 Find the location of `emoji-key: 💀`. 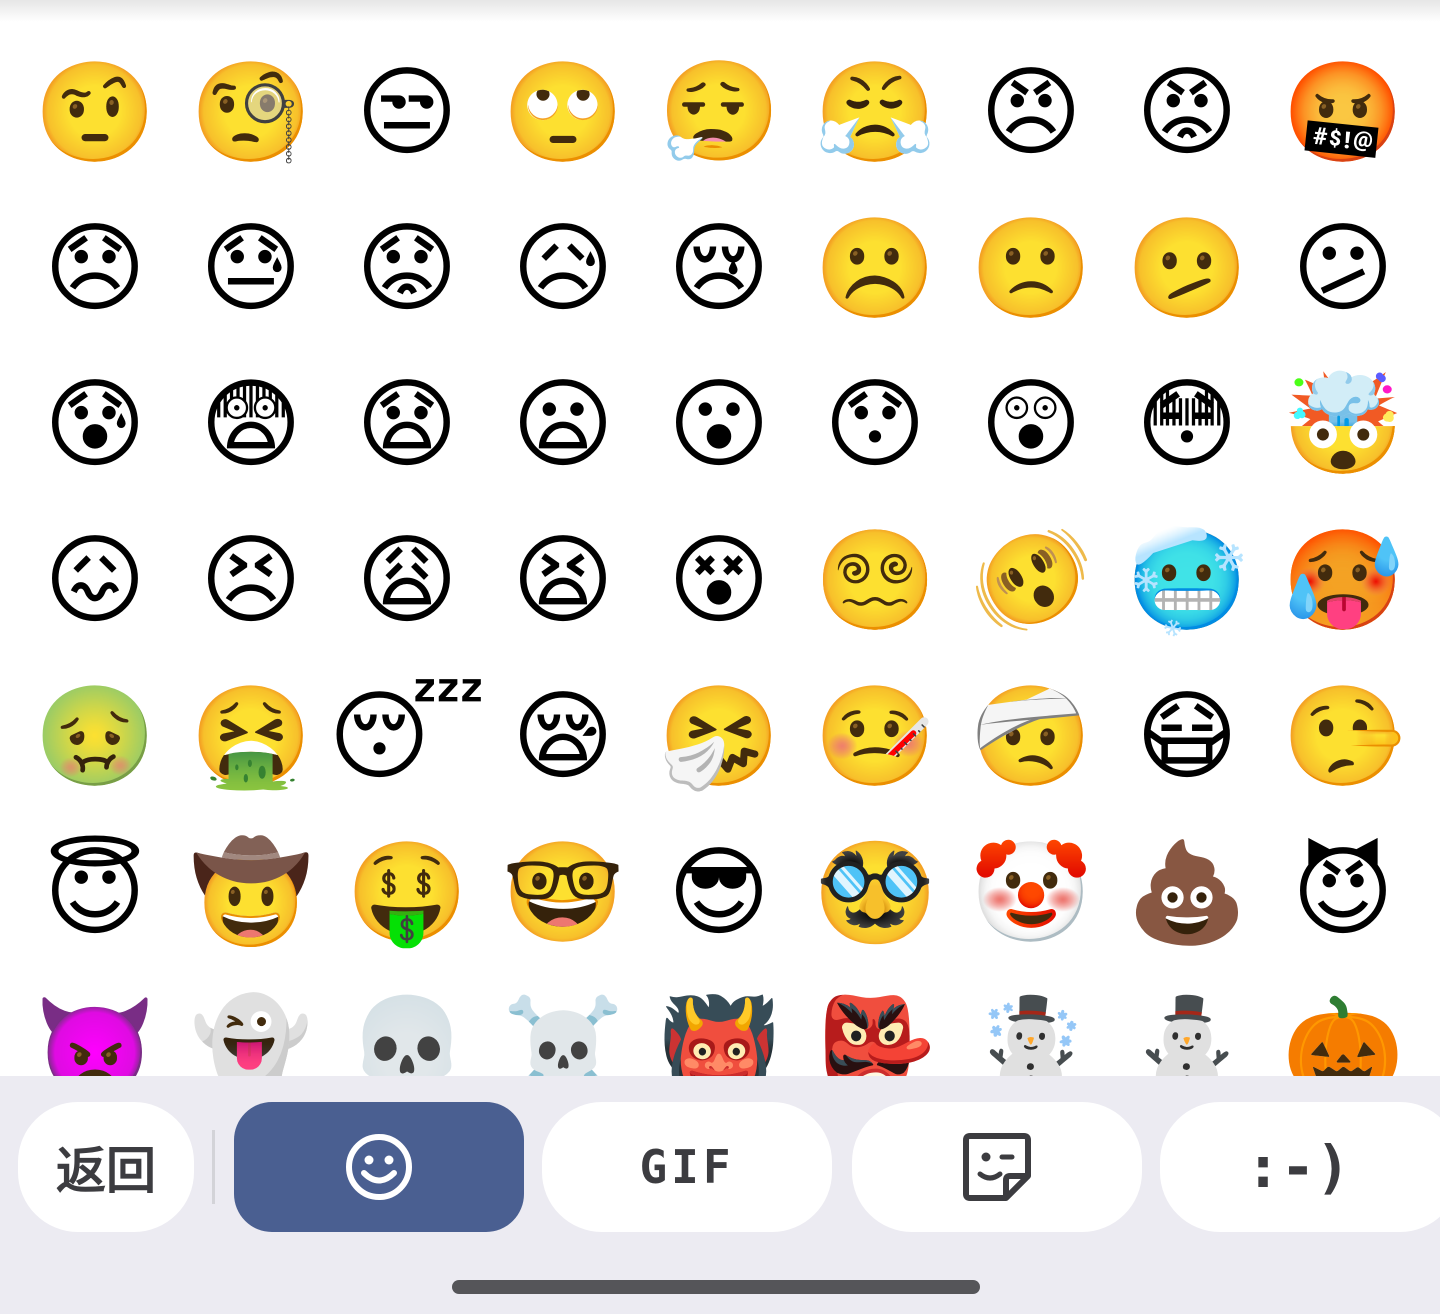

emoji-key: 💀 is located at coordinates (407, 1023).